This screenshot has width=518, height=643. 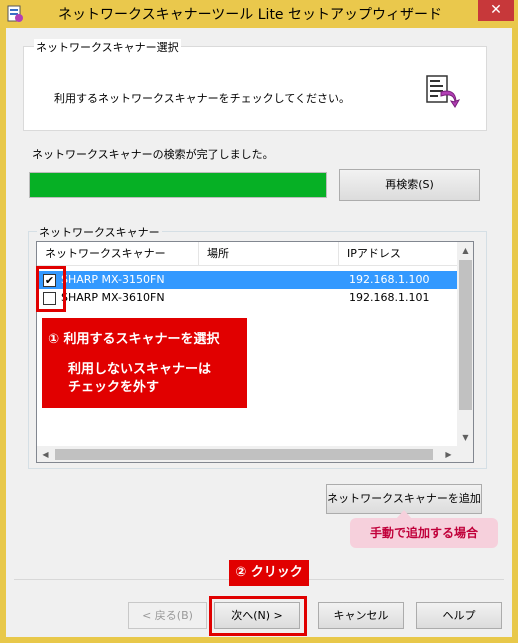 What do you see at coordinates (459, 615) in the screenshot?
I see `help-button: ヘルプ` at bounding box center [459, 615].